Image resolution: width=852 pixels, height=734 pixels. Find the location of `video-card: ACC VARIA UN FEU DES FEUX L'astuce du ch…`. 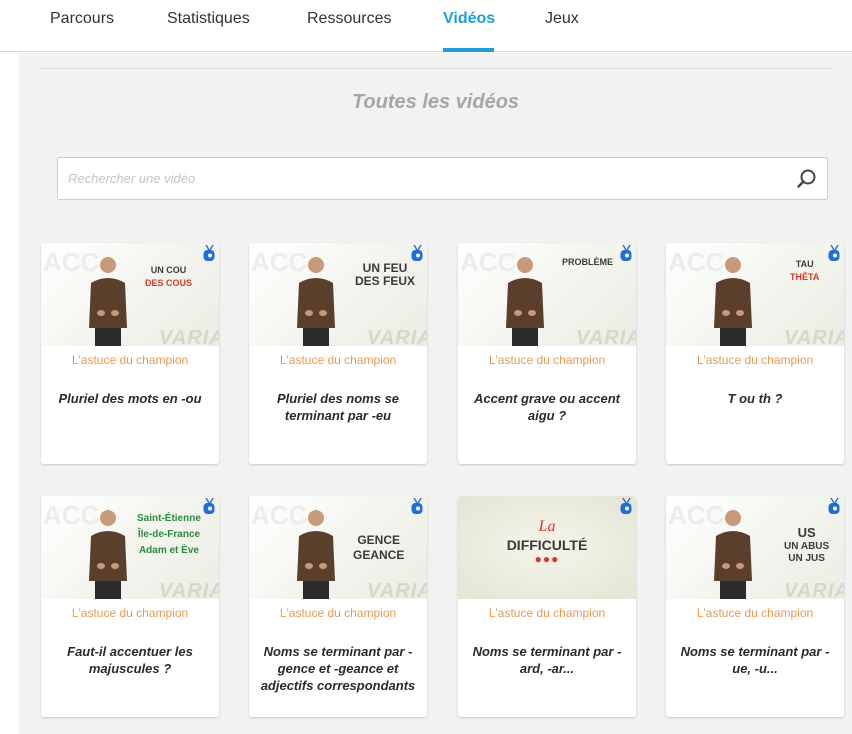

video-card: ACC VARIA UN FEU DES FEUX L'astuce du ch… is located at coordinates (338, 353).